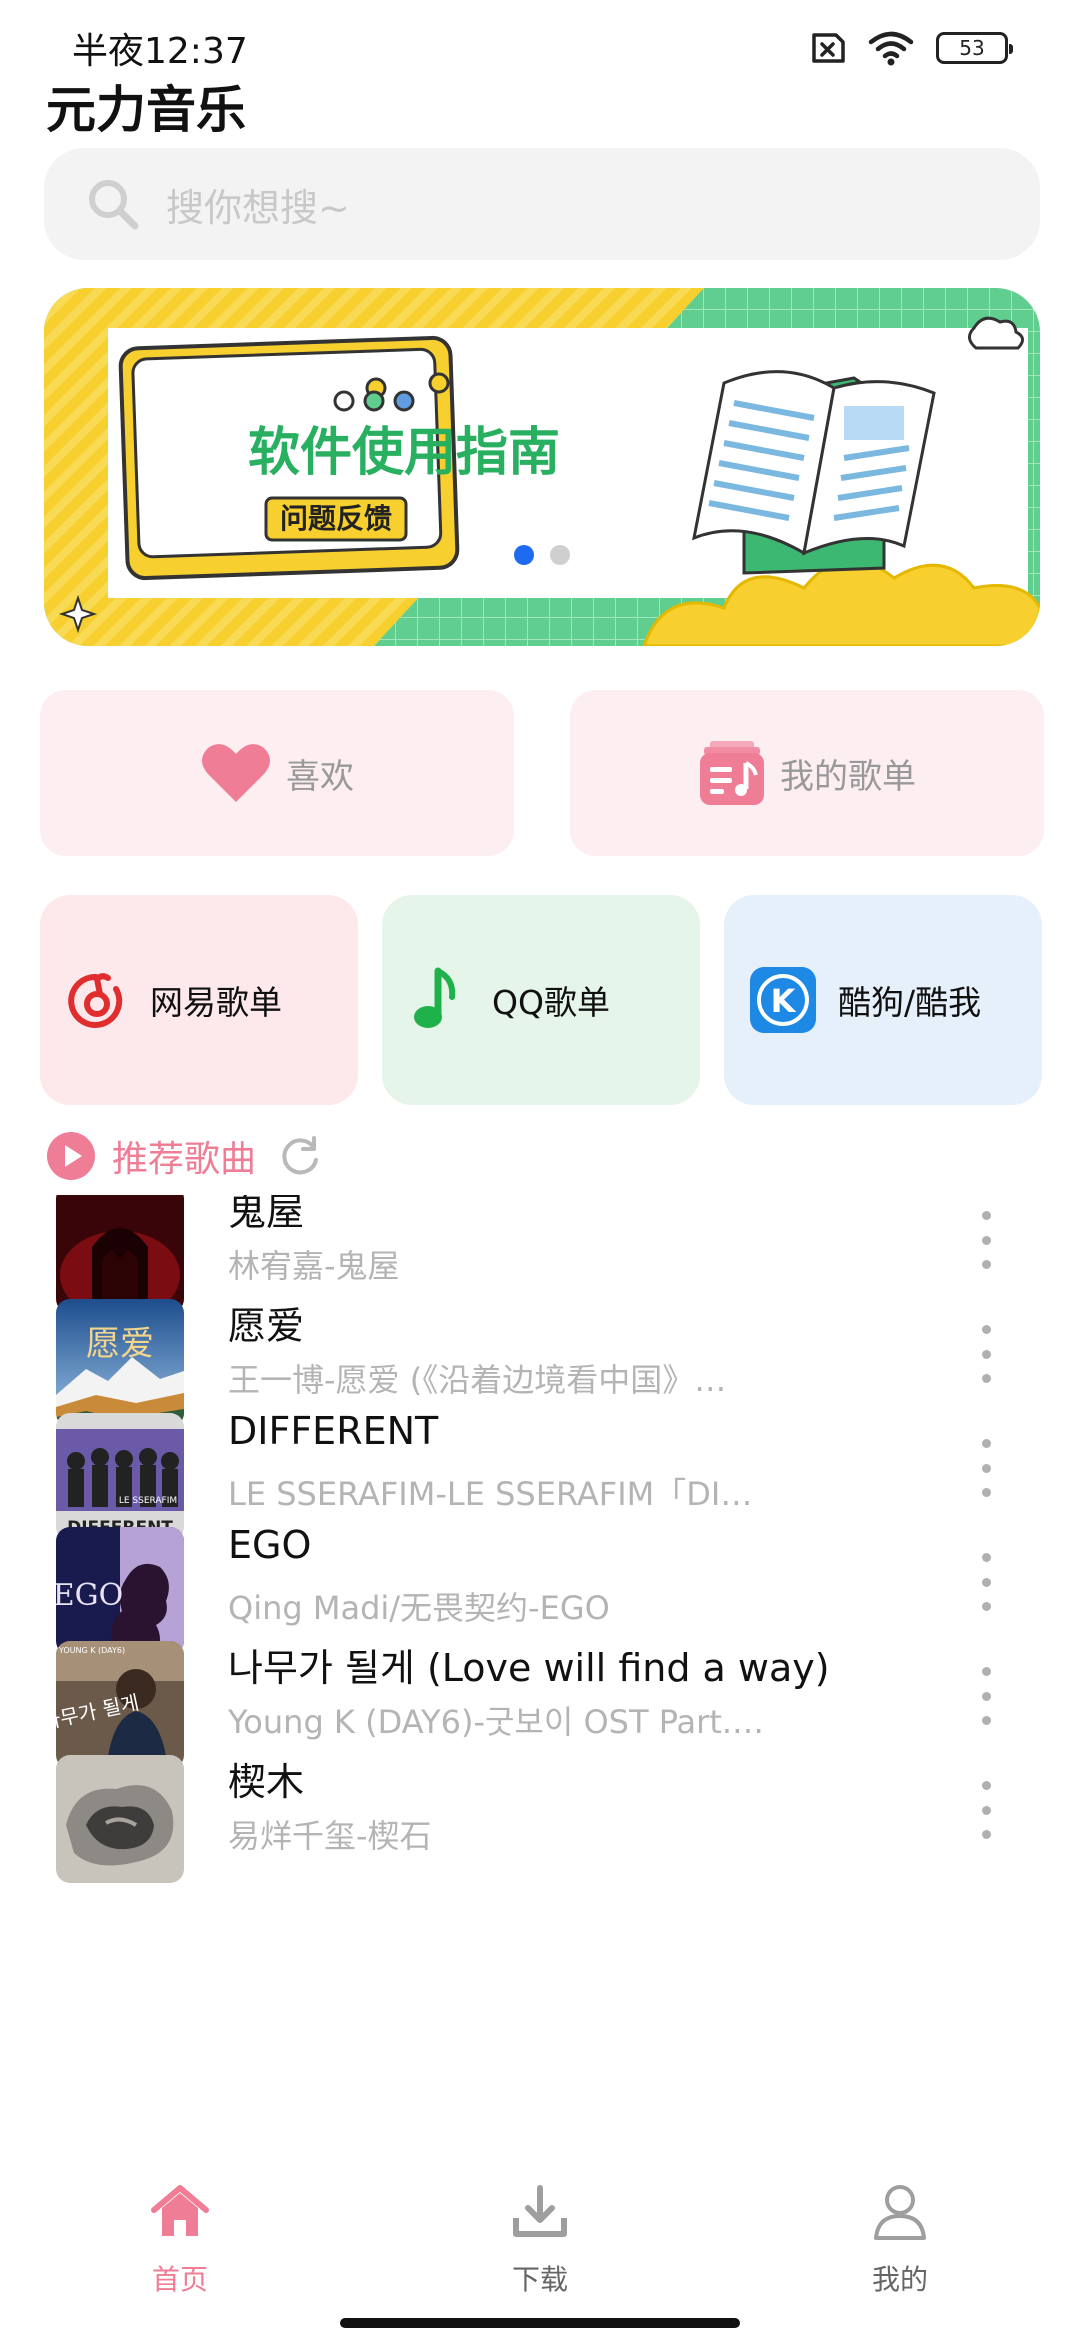  I want to click on bottom-nav: 首页 下载 我的, so click(540, 2255).